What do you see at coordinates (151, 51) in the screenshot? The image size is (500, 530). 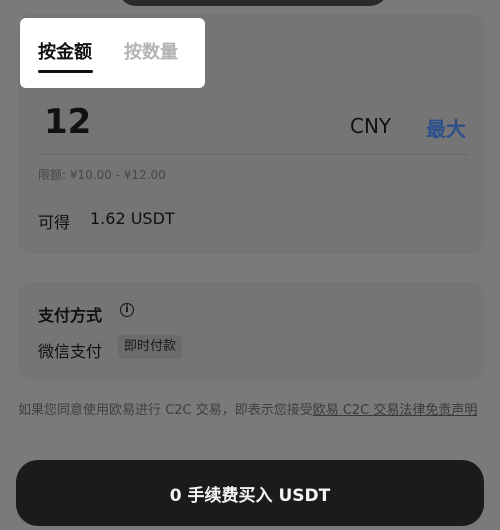 I see `tab-by-quantity: 按数量` at bounding box center [151, 51].